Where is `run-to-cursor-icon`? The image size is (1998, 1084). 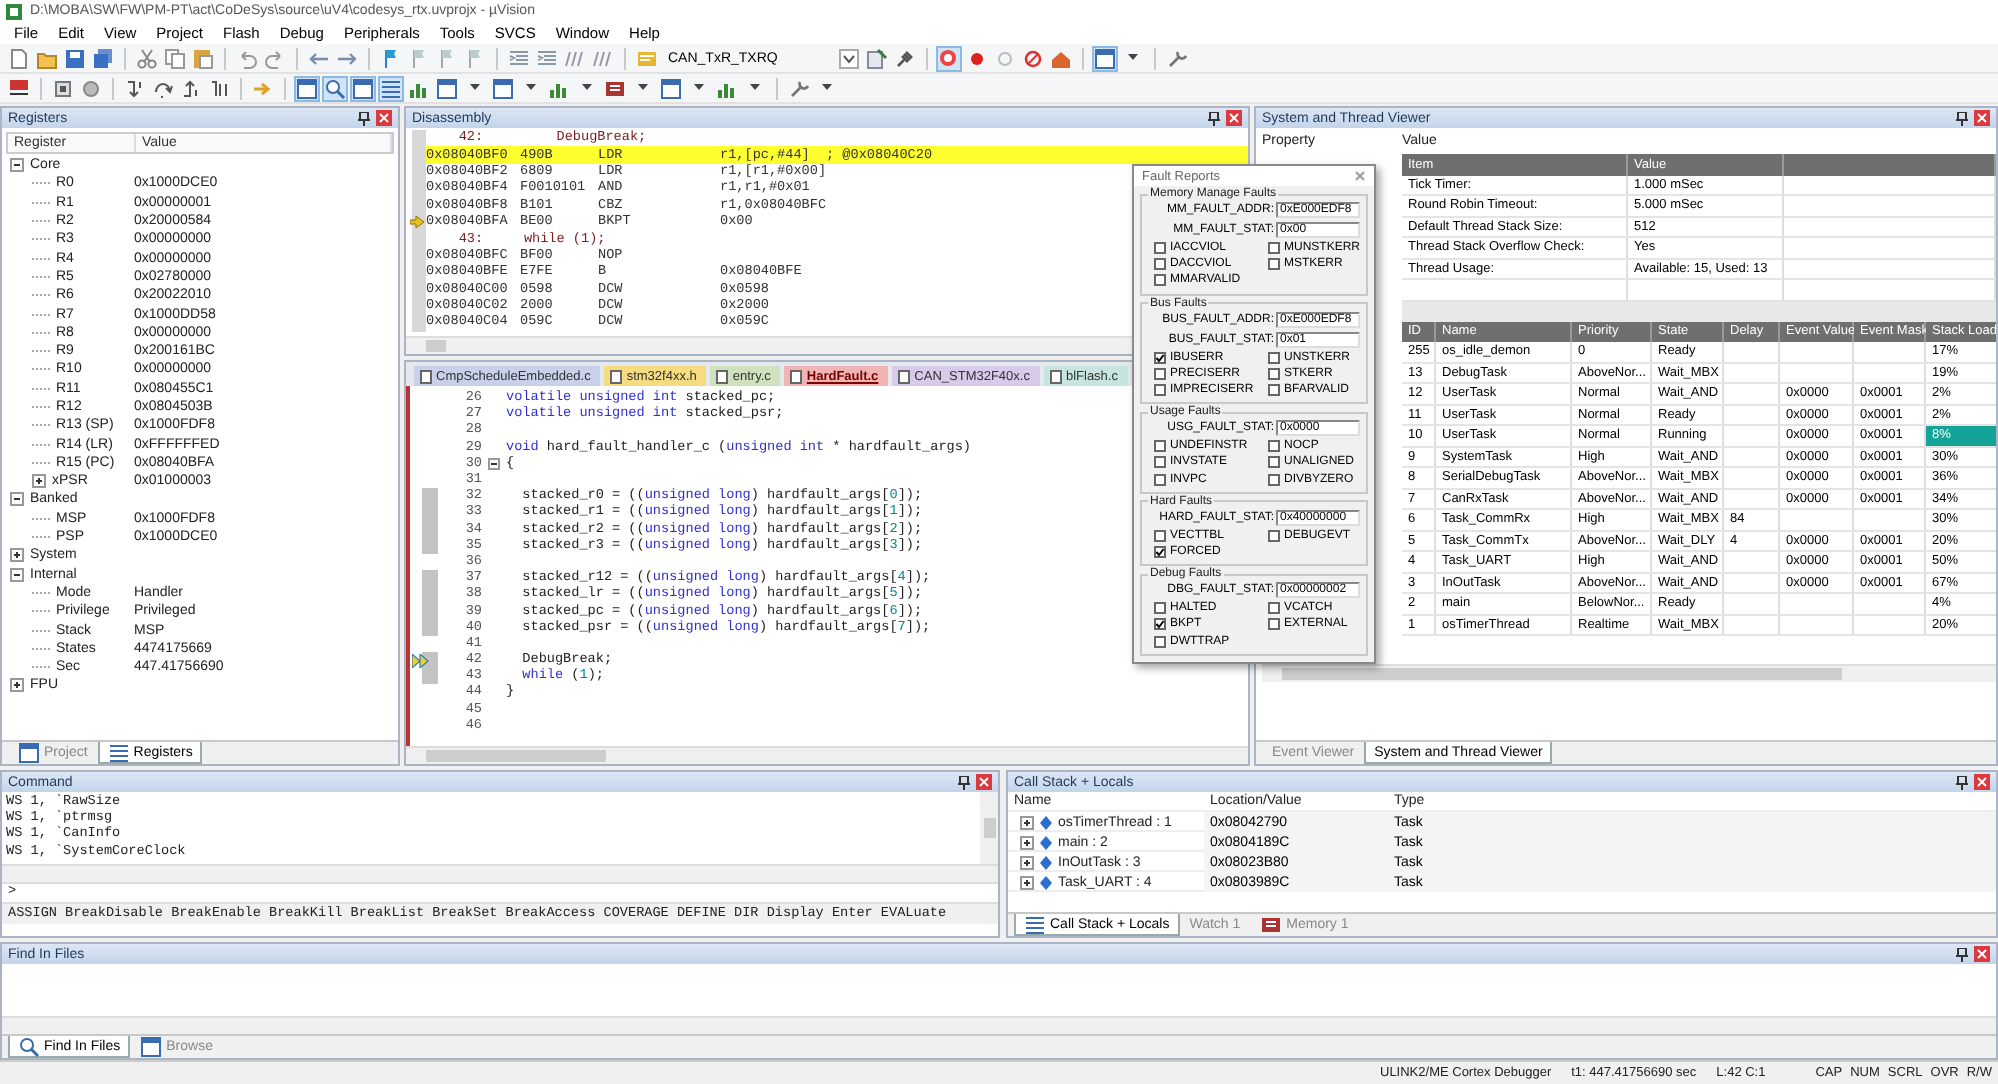 run-to-cursor-icon is located at coordinates (219, 88).